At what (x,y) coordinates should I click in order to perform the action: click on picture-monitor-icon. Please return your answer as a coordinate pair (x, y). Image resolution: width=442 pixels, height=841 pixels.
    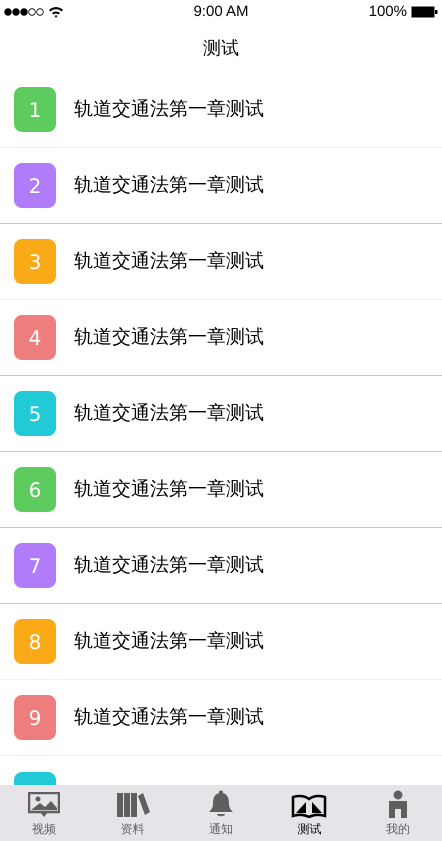
    Looking at the image, I should click on (44, 805).